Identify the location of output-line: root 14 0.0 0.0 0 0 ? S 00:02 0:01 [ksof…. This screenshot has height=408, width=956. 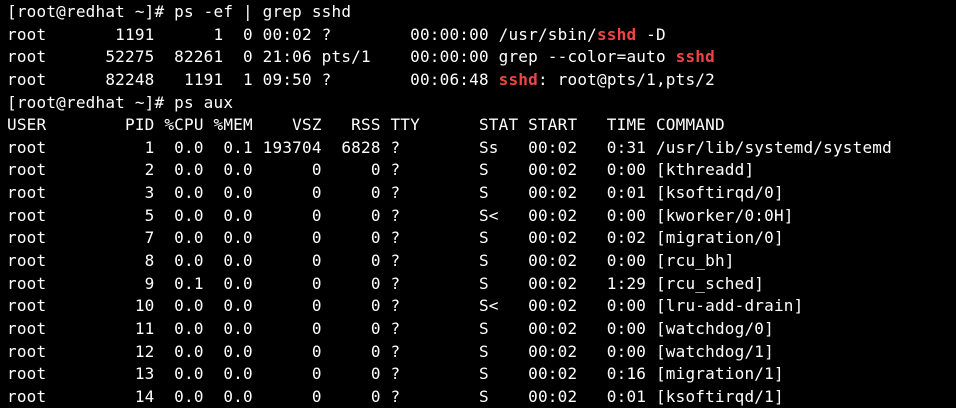
(481, 397).